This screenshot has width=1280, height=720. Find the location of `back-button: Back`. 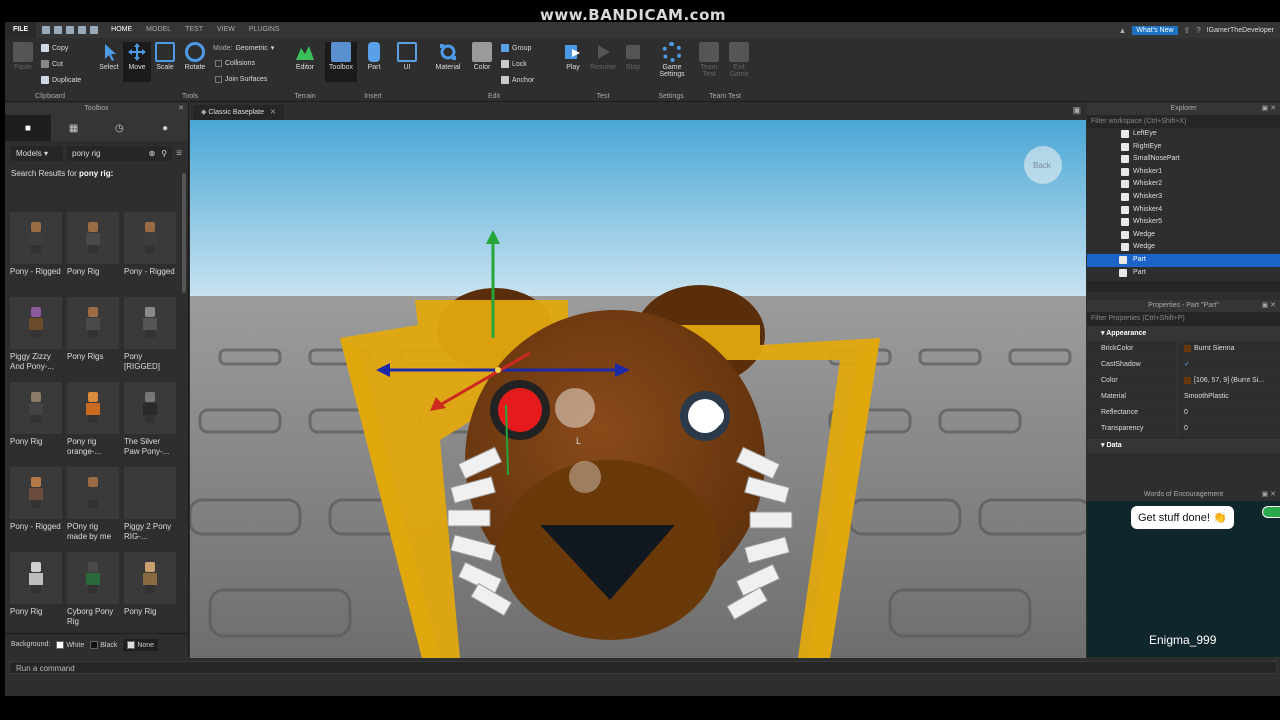

back-button: Back is located at coordinates (1042, 165).